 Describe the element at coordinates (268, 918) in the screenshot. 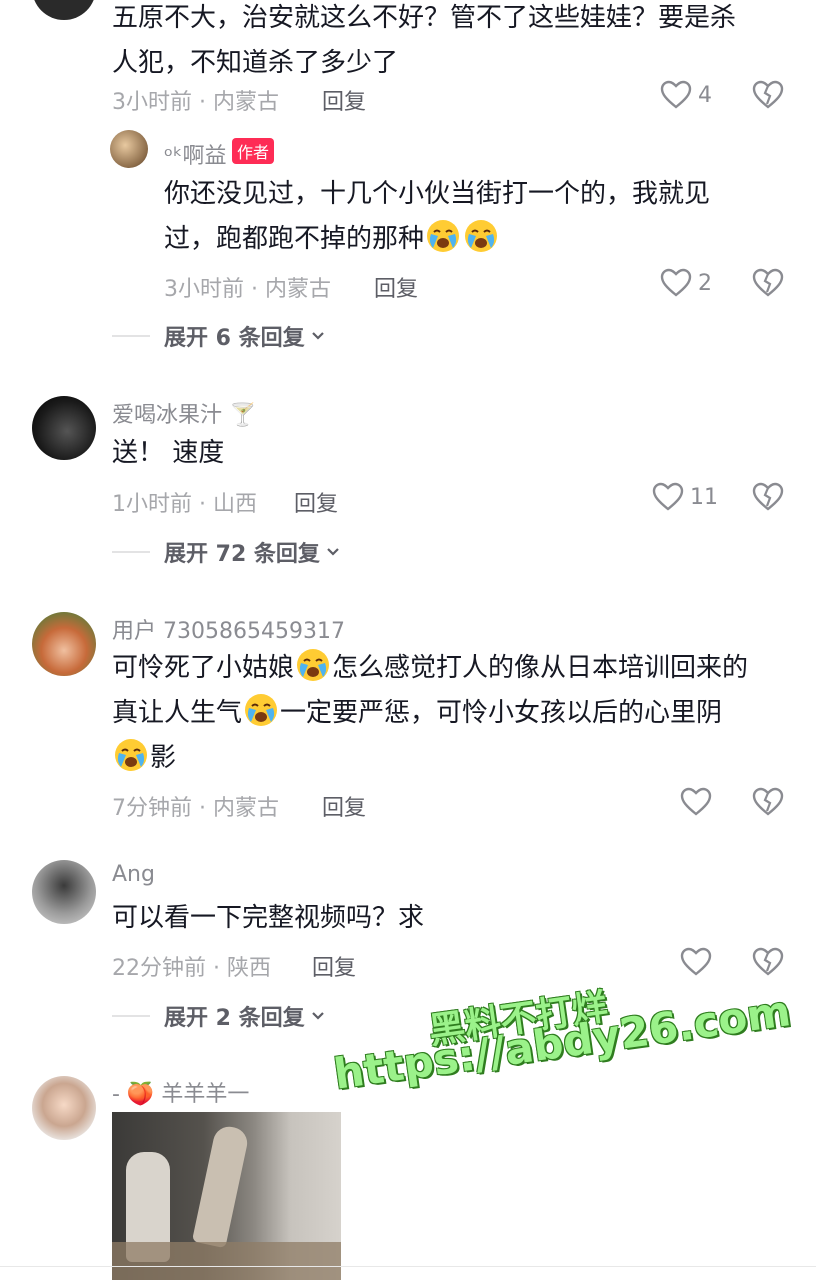

I see `comment-text: 可以看一下完整视频吗？求` at that location.